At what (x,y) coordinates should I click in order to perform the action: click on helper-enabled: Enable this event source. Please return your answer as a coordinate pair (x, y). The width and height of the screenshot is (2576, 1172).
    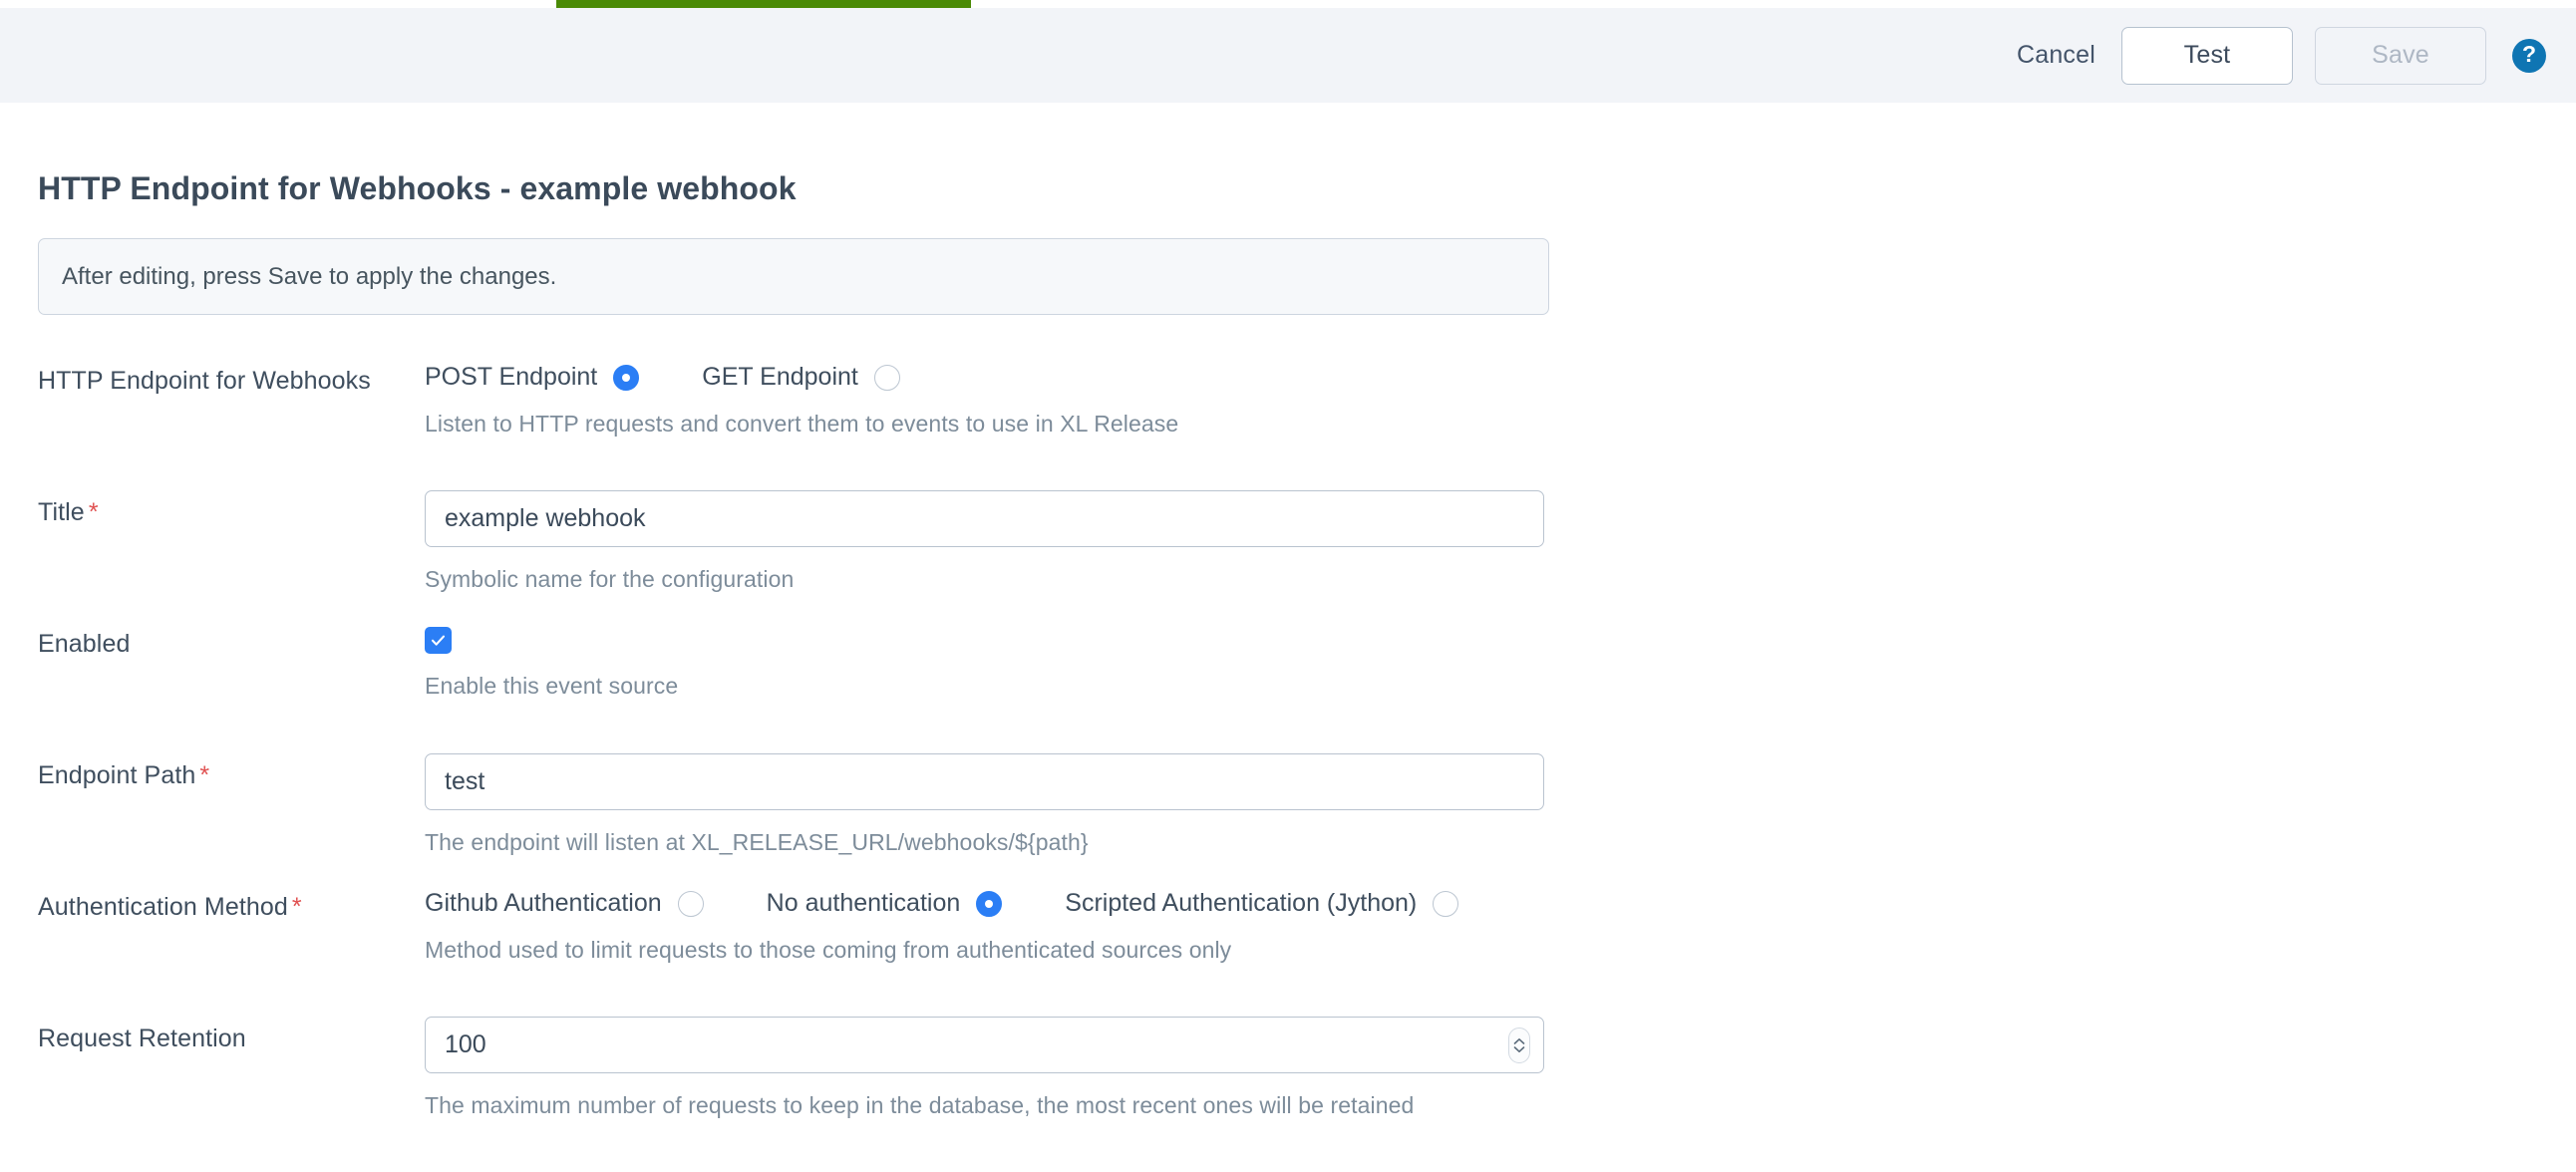
    Looking at the image, I should click on (552, 686).